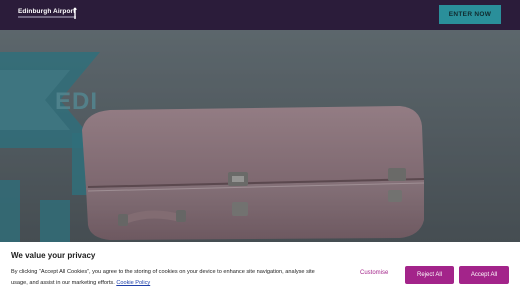  Describe the element at coordinates (133, 283) in the screenshot. I see `cookie-policy-link: Cookie Policy` at that location.